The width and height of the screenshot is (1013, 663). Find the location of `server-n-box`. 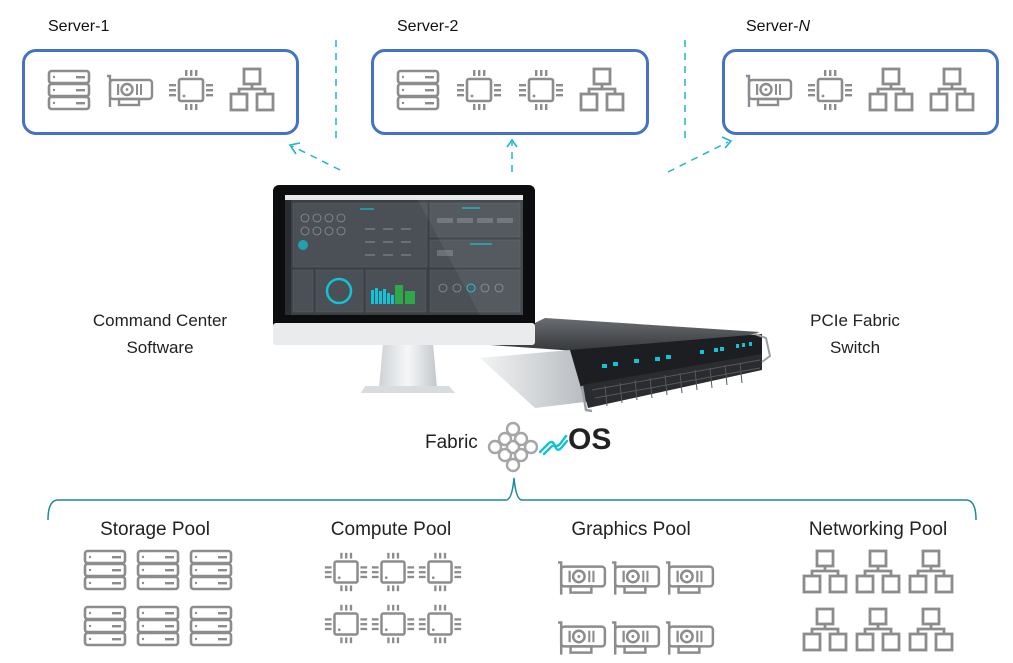

server-n-box is located at coordinates (860, 92).